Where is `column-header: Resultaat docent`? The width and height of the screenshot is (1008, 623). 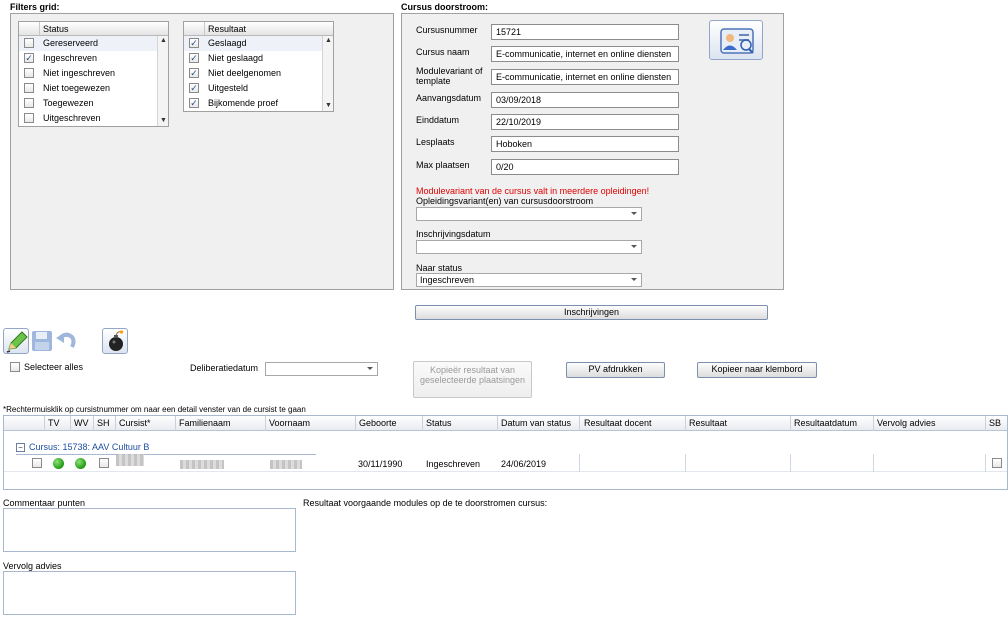 column-header: Resultaat docent is located at coordinates (618, 423).